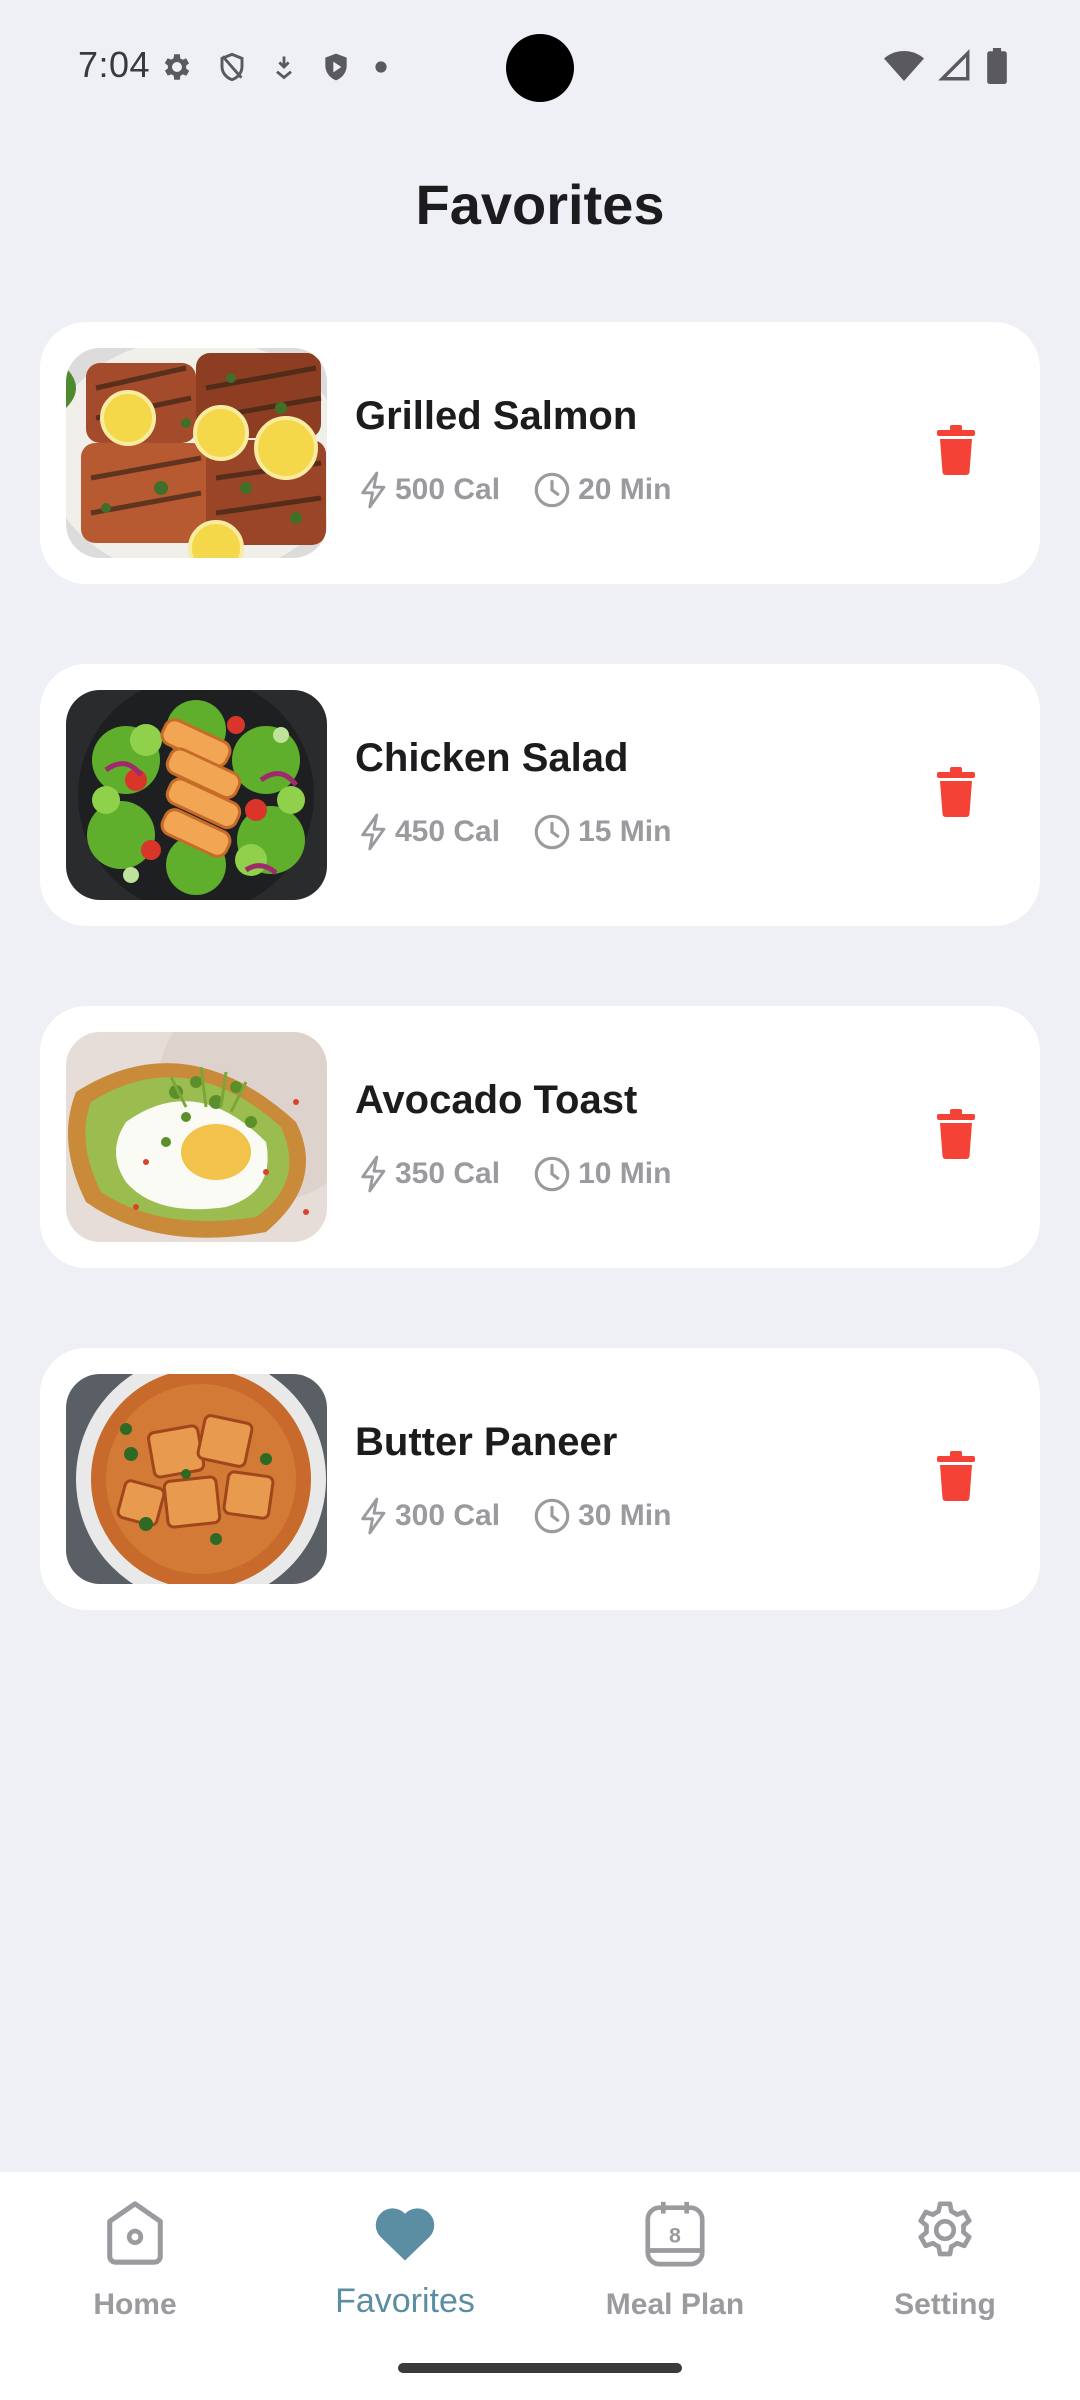 This screenshot has height=2400, width=1080. I want to click on favorite-card: Grilled Salmon 500 Cal 20 Min, so click(540, 453).